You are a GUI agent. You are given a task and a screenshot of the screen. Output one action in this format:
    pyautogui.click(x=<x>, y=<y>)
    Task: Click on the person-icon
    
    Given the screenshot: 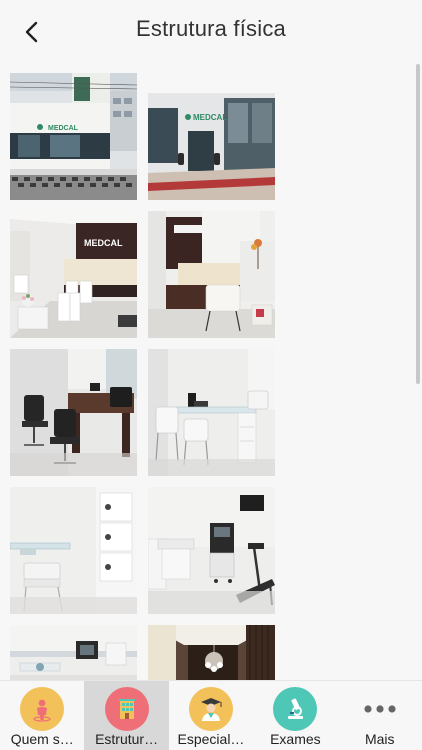 What is the action you would take?
    pyautogui.click(x=42, y=709)
    